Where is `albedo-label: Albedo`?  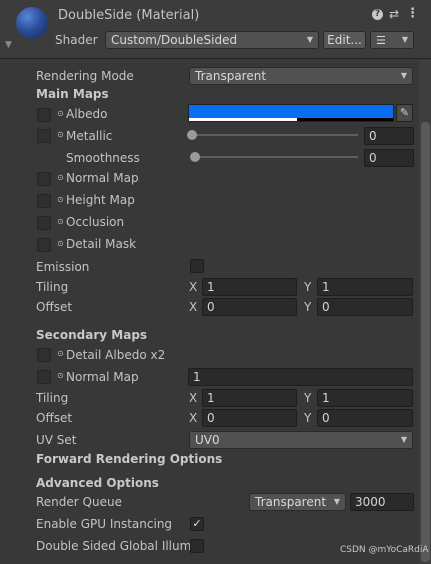
albedo-label: Albedo is located at coordinates (87, 114).